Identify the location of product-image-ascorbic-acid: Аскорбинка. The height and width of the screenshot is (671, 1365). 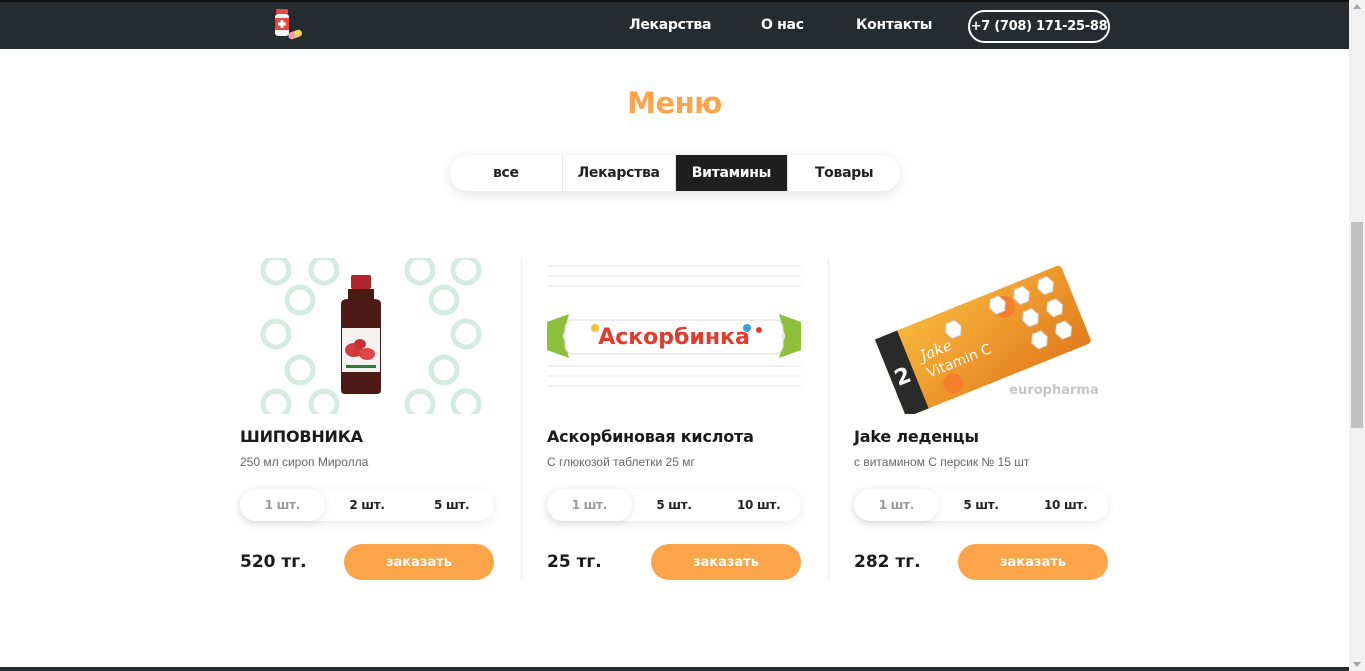
(674, 336).